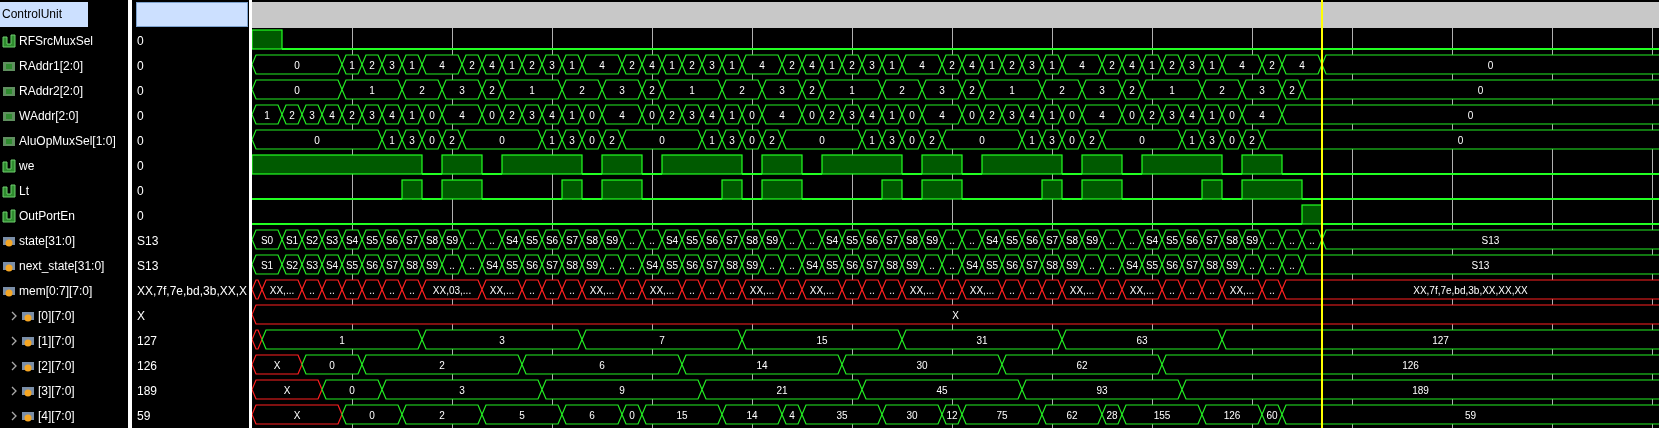  What do you see at coordinates (51, 65) in the screenshot?
I see `signal-name: RAddr1[2:0]` at bounding box center [51, 65].